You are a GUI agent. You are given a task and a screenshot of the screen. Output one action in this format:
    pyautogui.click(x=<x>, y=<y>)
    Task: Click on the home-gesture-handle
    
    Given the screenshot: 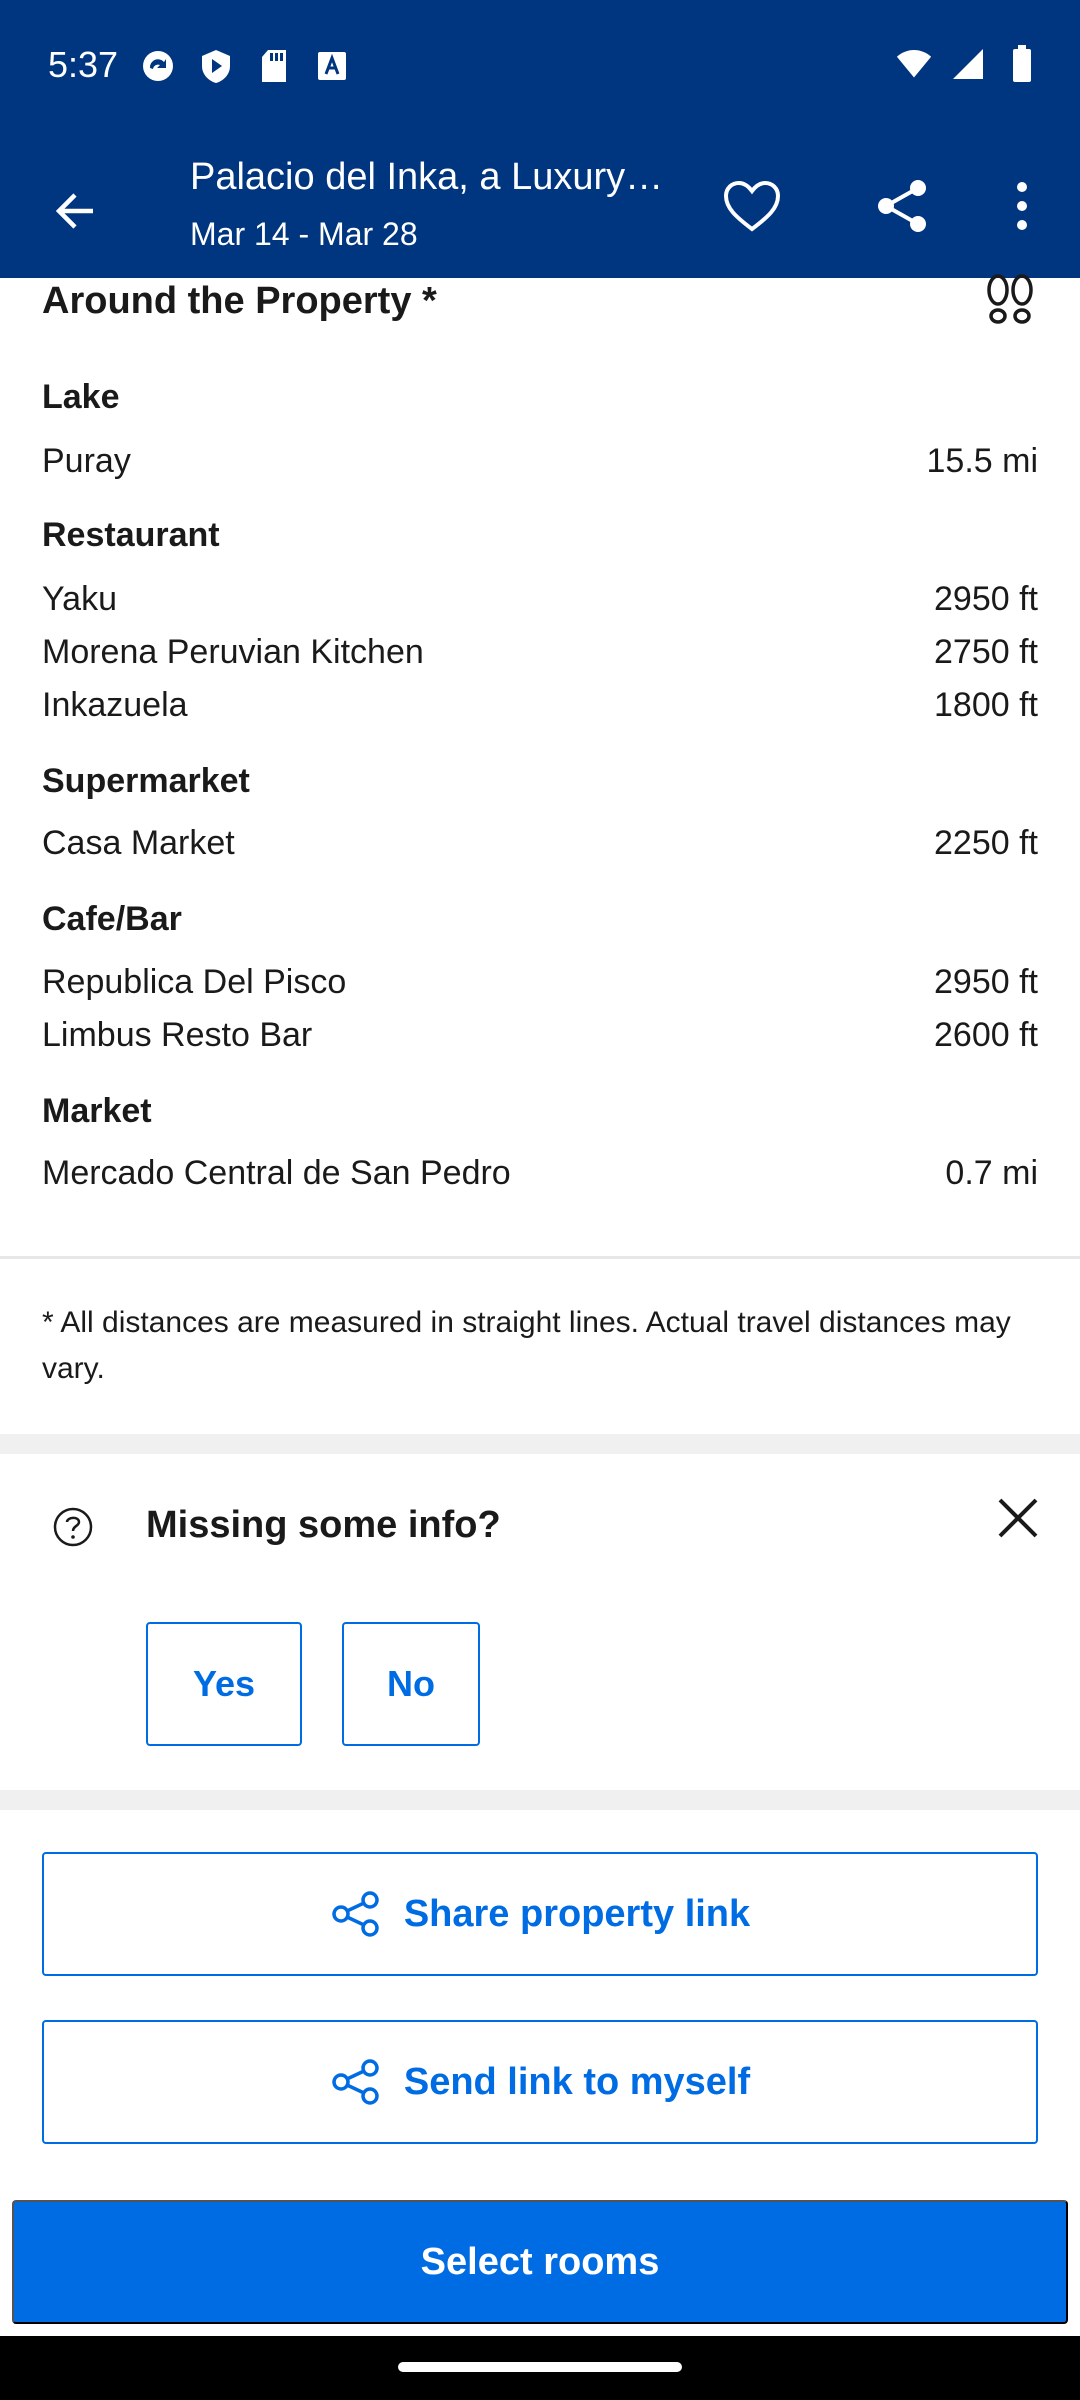 What is the action you would take?
    pyautogui.click(x=540, y=2367)
    